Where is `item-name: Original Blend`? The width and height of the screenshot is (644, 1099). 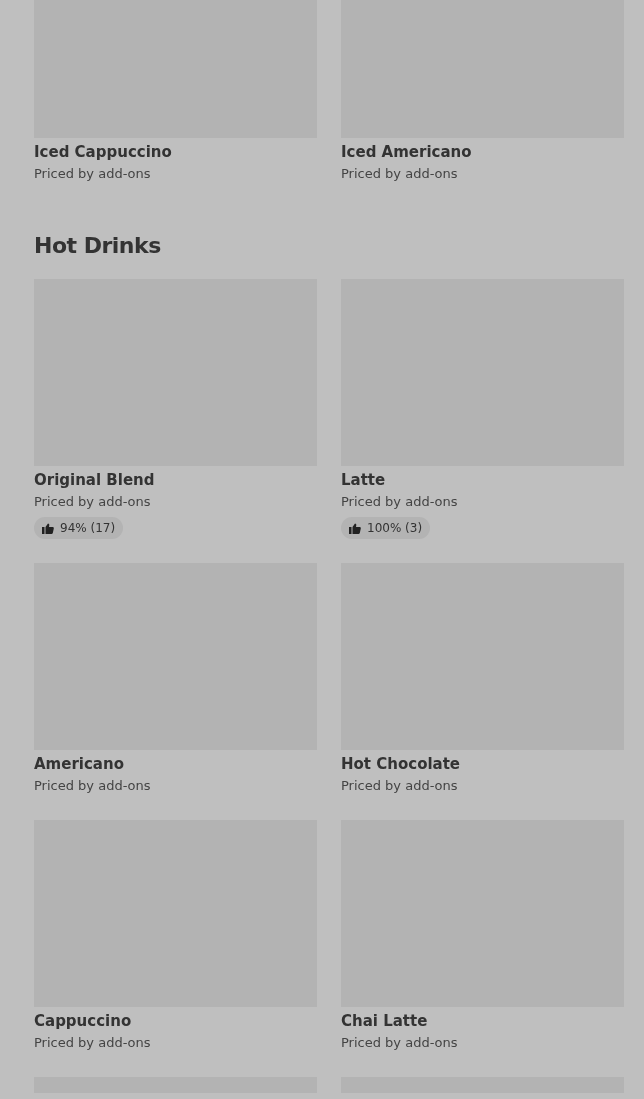 item-name: Original Blend is located at coordinates (94, 480).